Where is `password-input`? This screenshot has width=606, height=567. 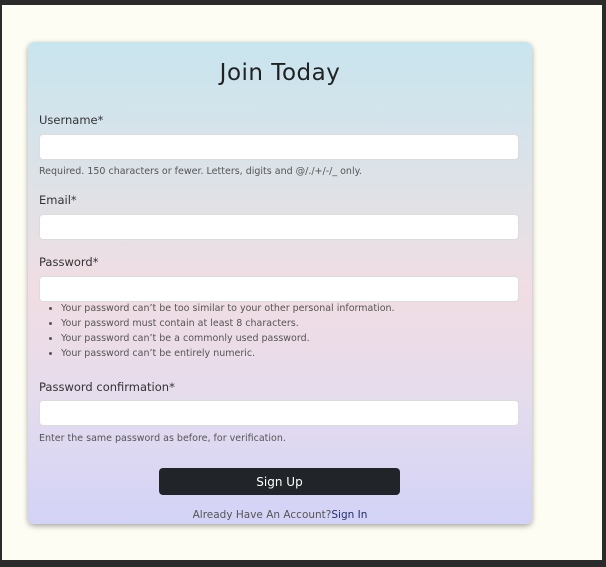 password-input is located at coordinates (279, 289).